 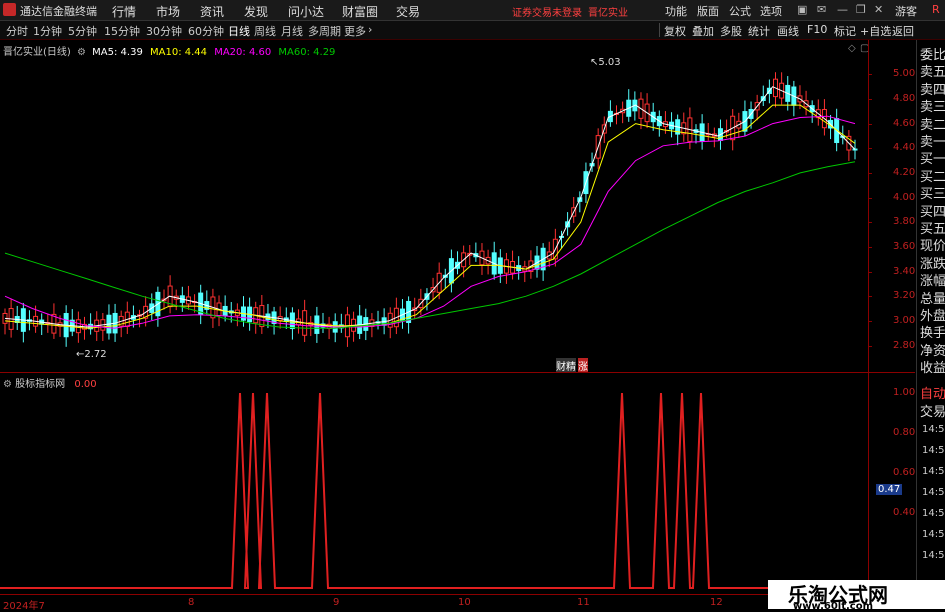 I want to click on period-intraday: 分时, so click(x=17, y=31).